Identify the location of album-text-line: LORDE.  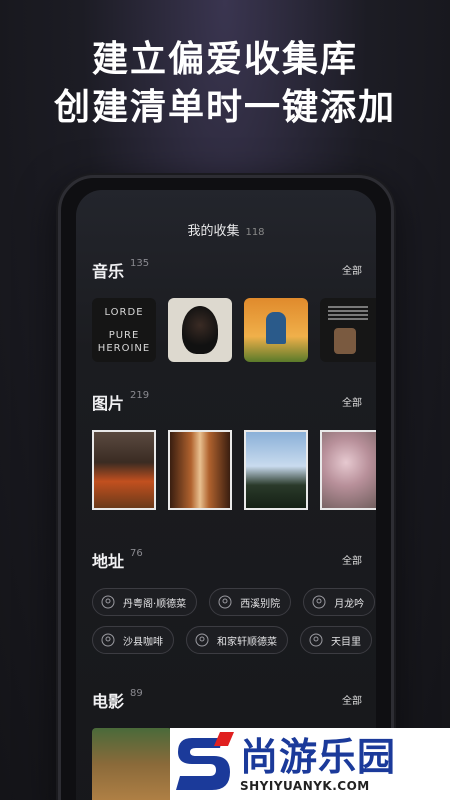
(124, 312).